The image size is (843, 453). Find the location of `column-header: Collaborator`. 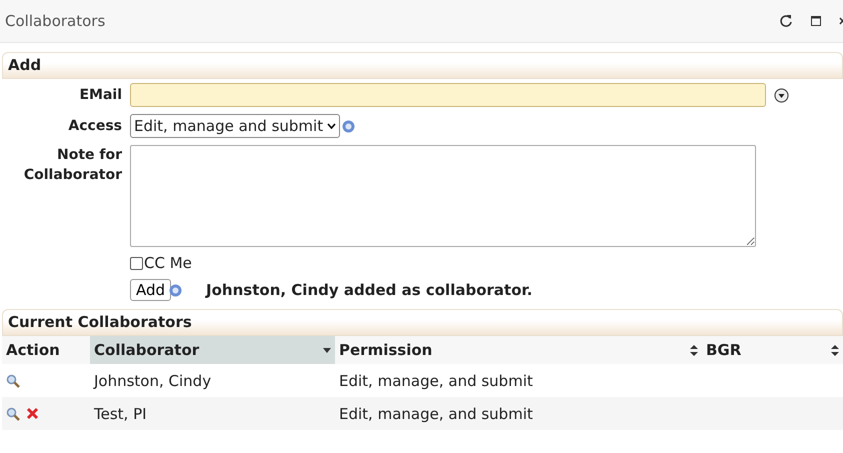

column-header: Collaborator is located at coordinates (212, 350).